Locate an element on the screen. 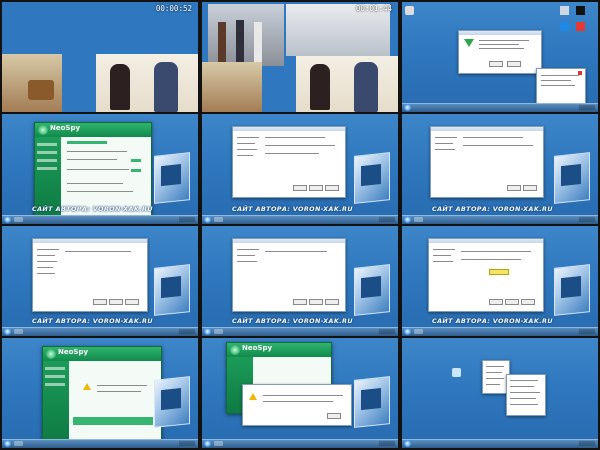 The width and height of the screenshot is (600, 450). tile-video-2: 00:01:44 is located at coordinates (300, 57).